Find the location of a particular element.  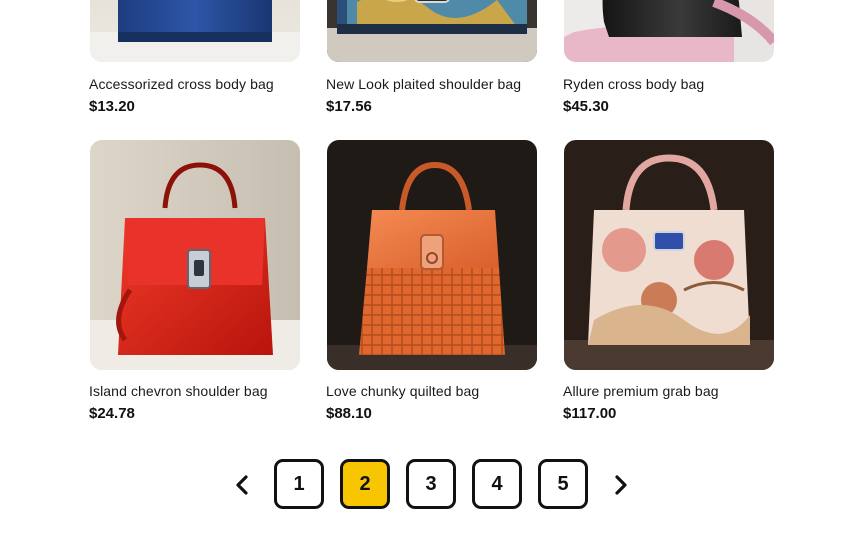

product-image-blue-bag is located at coordinates (195, 31).